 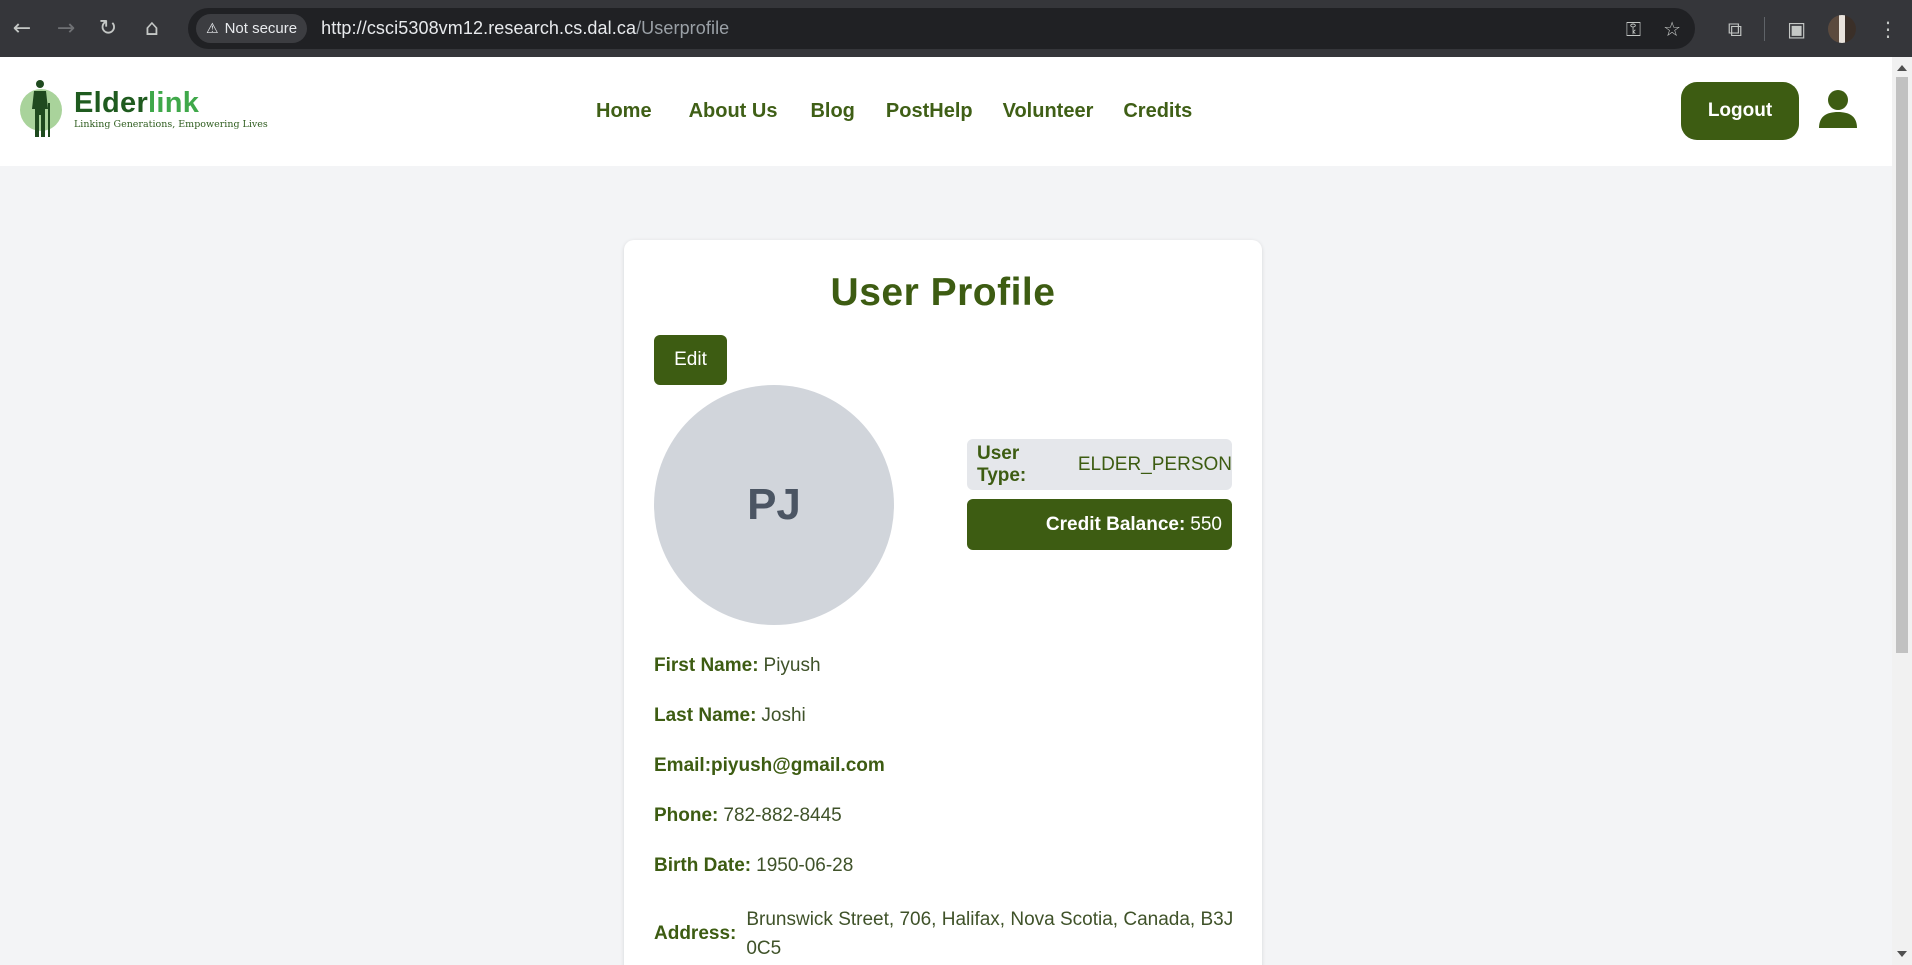 What do you see at coordinates (212, 28) in the screenshot?
I see `warning-icon: ⚠` at bounding box center [212, 28].